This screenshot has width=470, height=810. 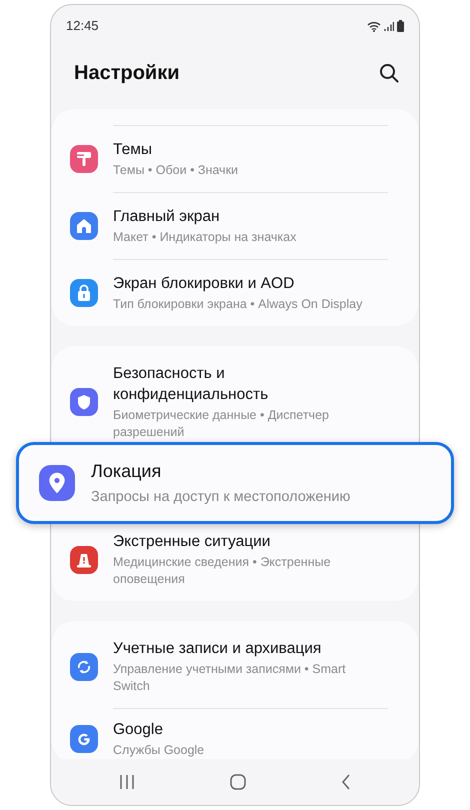 I want to click on setting-description: Макет • Индикаторы на значках, so click(x=204, y=237).